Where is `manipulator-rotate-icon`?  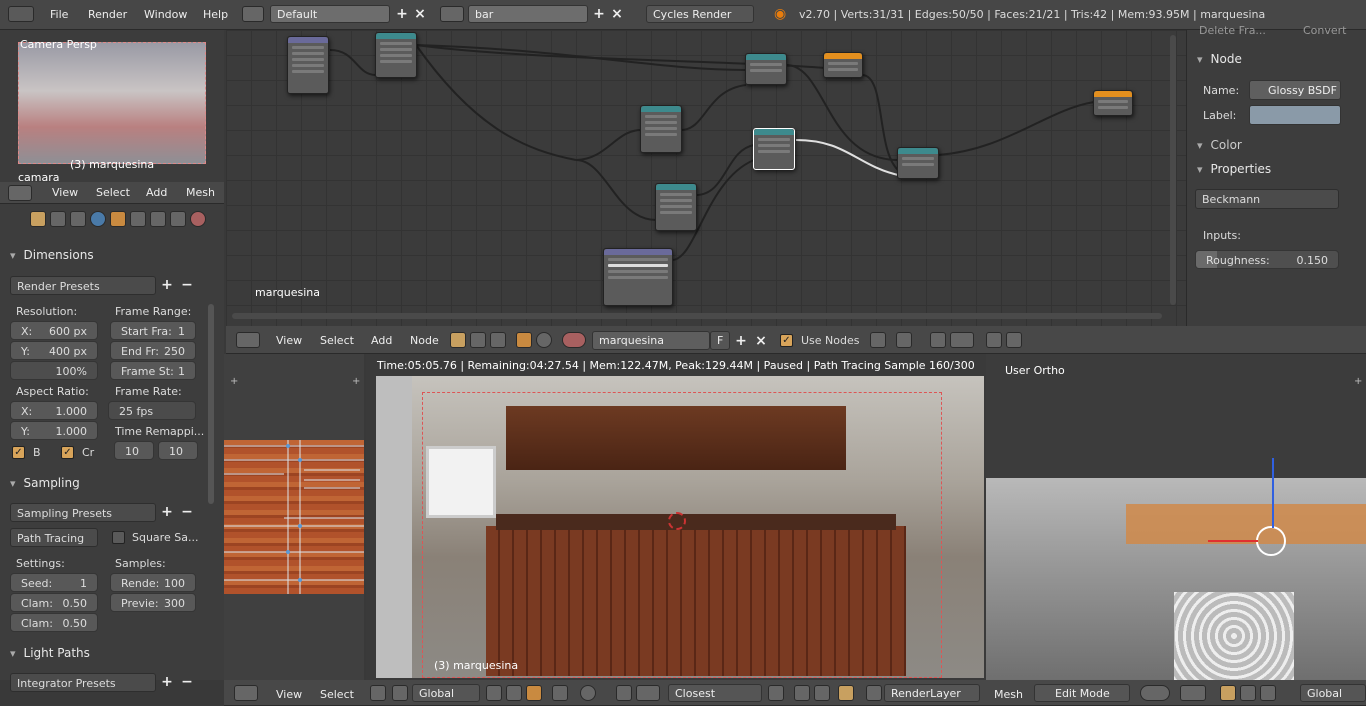 manipulator-rotate-icon is located at coordinates (1248, 693).